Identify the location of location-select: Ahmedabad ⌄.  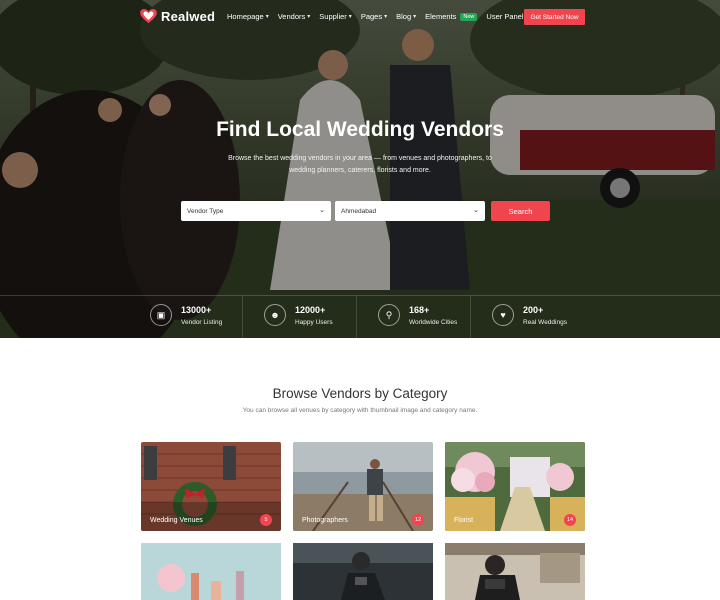
(410, 211).